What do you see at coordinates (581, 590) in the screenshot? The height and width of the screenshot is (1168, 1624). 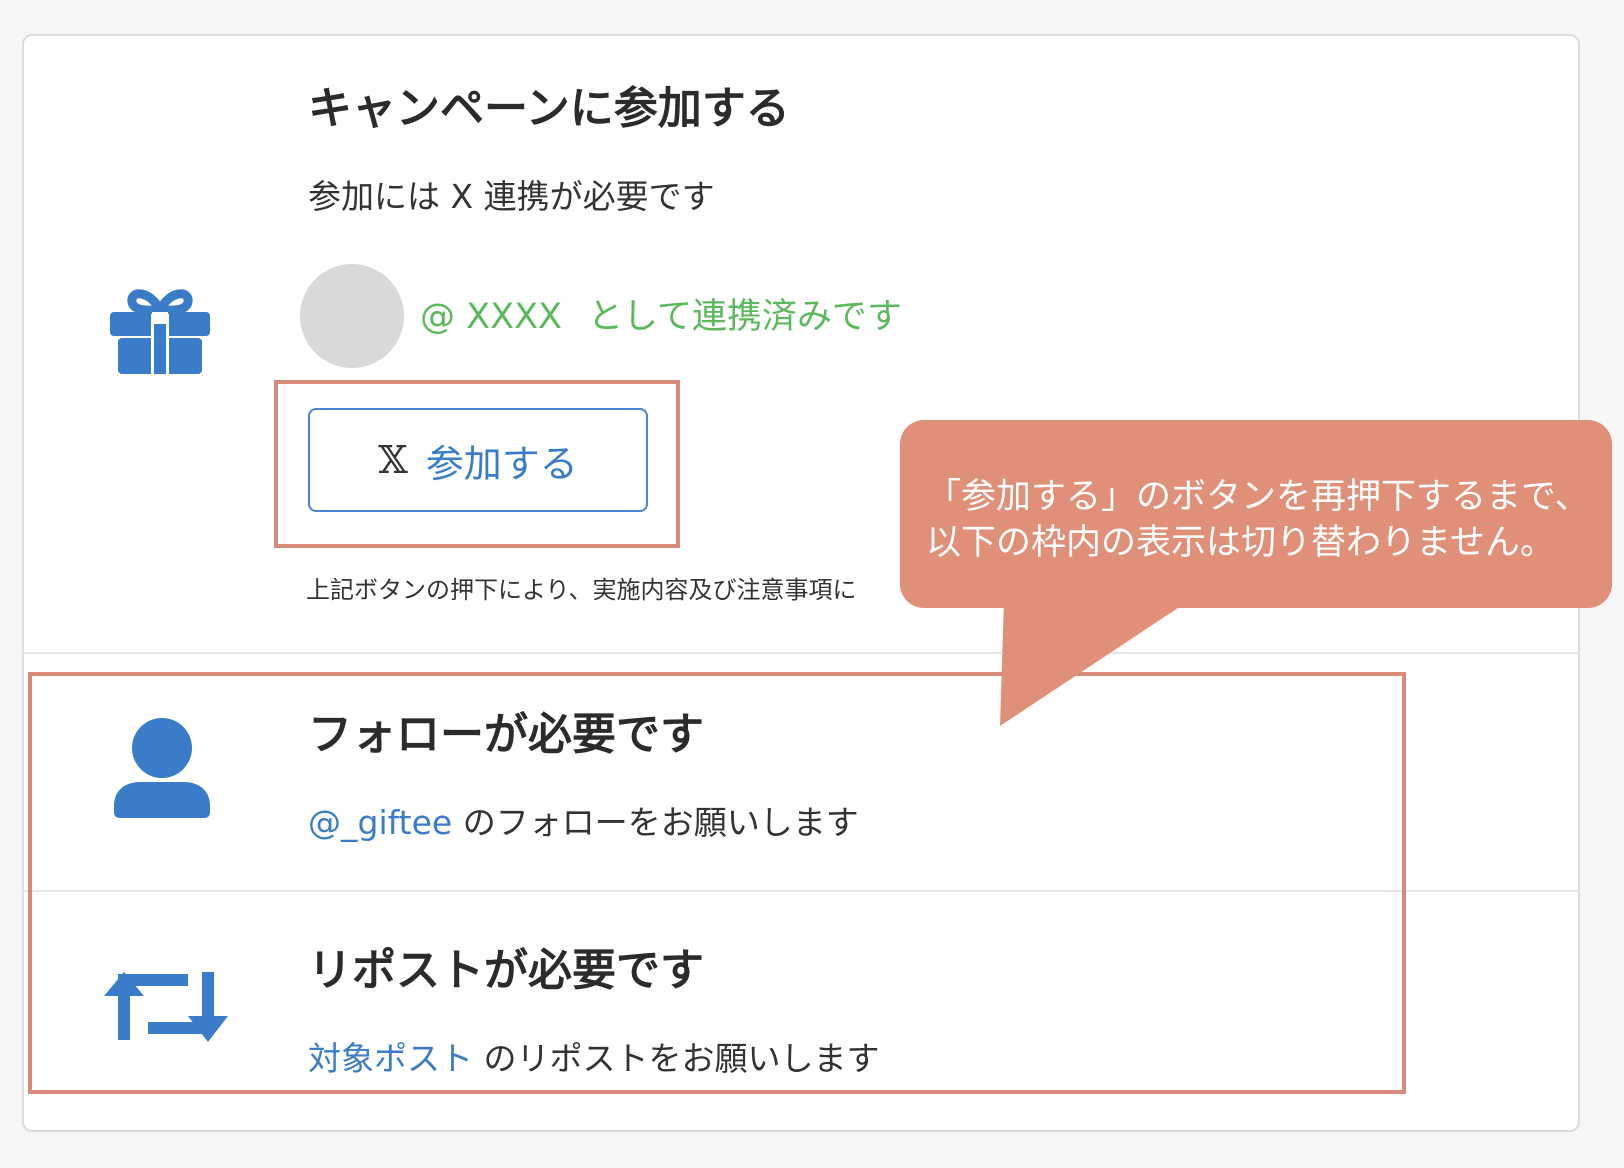 I see `terms-note: 上記ボタンの押下により、実施内容及び注意事項に` at bounding box center [581, 590].